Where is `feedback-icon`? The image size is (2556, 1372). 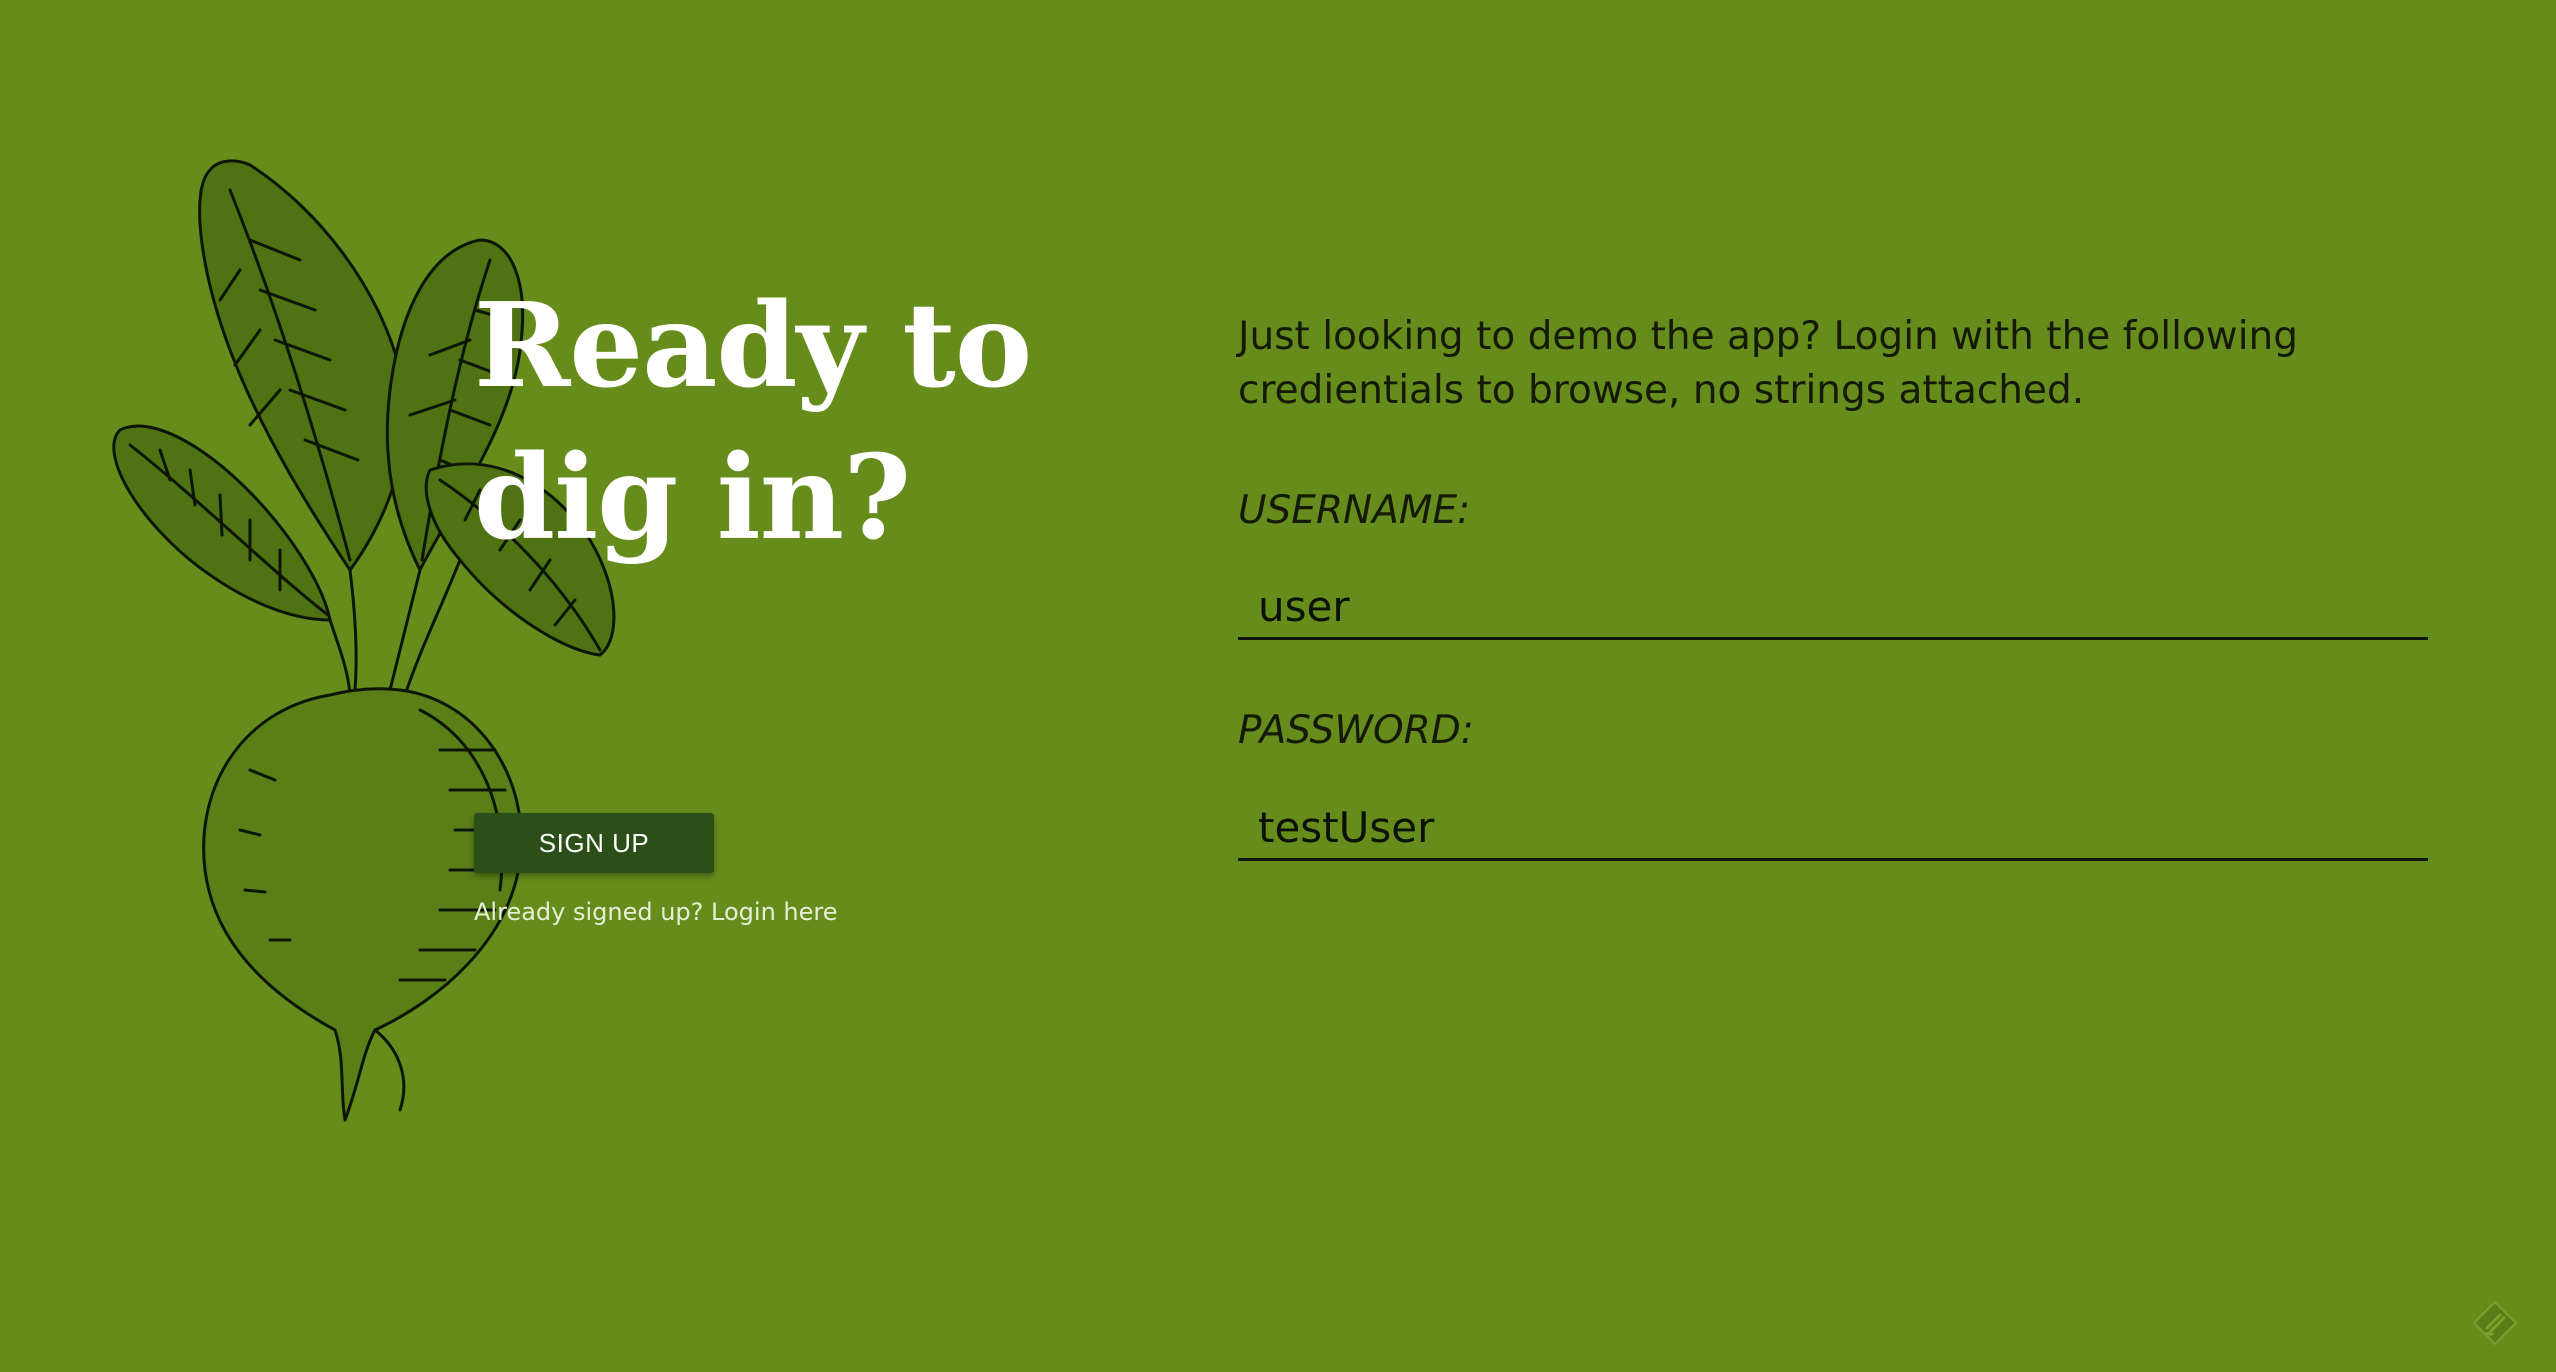
feedback-icon is located at coordinates (2495, 1323).